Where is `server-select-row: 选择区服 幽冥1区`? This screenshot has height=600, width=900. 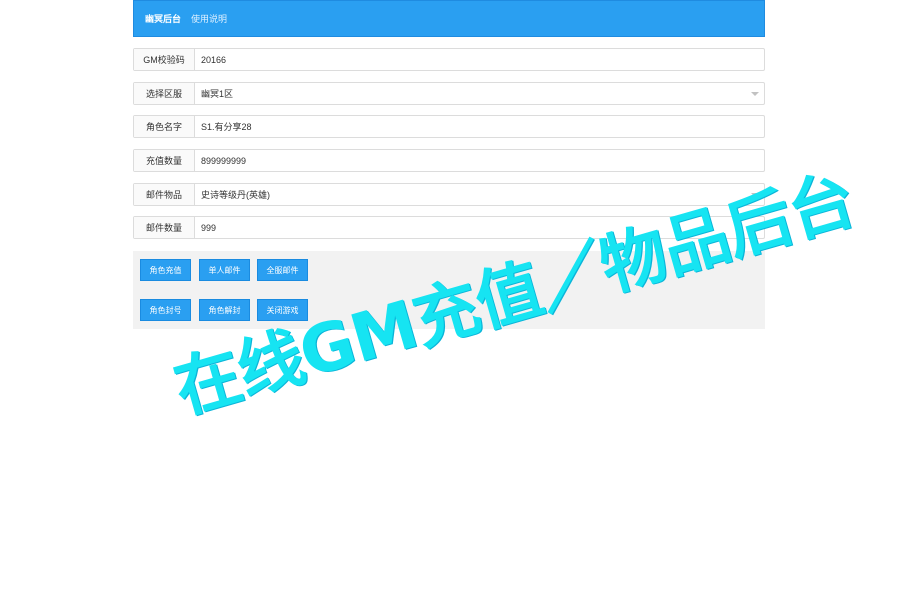 server-select-row: 选择区服 幽冥1区 is located at coordinates (449, 93).